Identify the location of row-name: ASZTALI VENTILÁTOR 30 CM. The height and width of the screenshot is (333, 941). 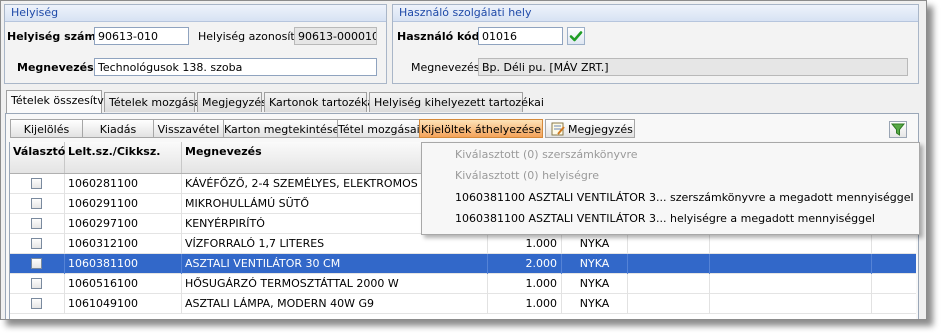
(335, 264).